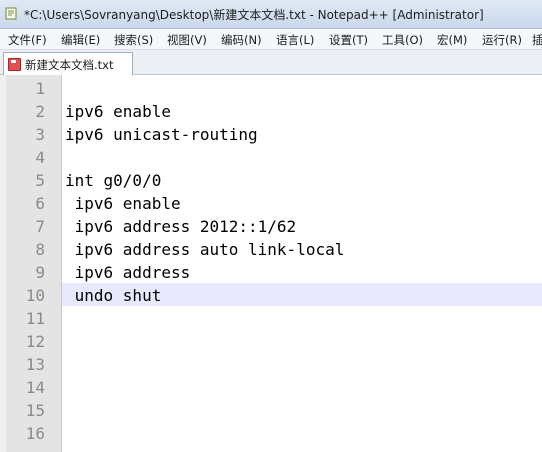 The width and height of the screenshot is (542, 452). I want to click on line-number: 4, so click(40, 157).